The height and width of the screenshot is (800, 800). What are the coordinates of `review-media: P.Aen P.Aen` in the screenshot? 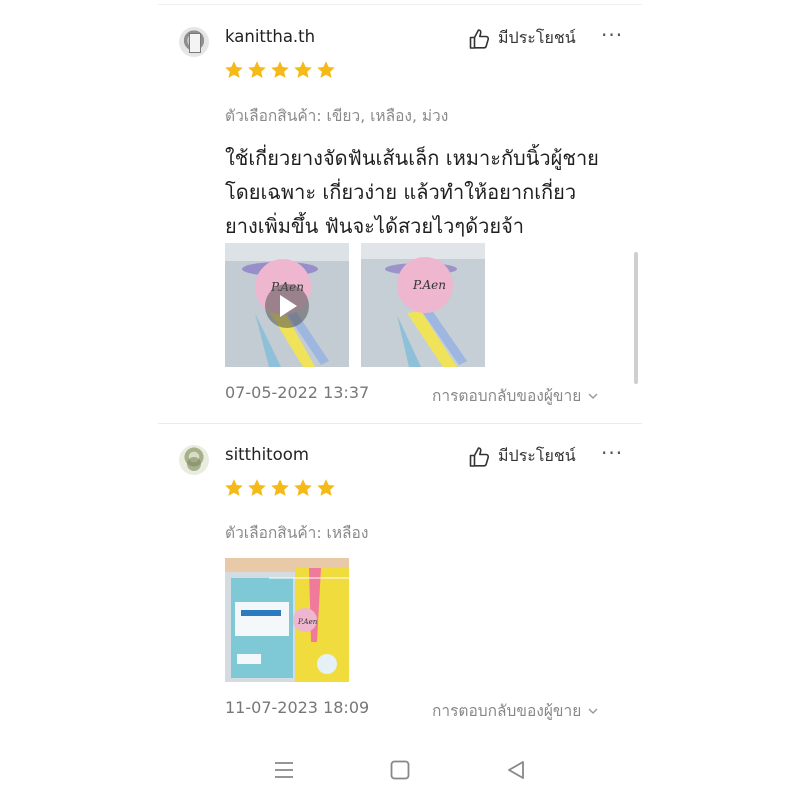 It's located at (355, 305).